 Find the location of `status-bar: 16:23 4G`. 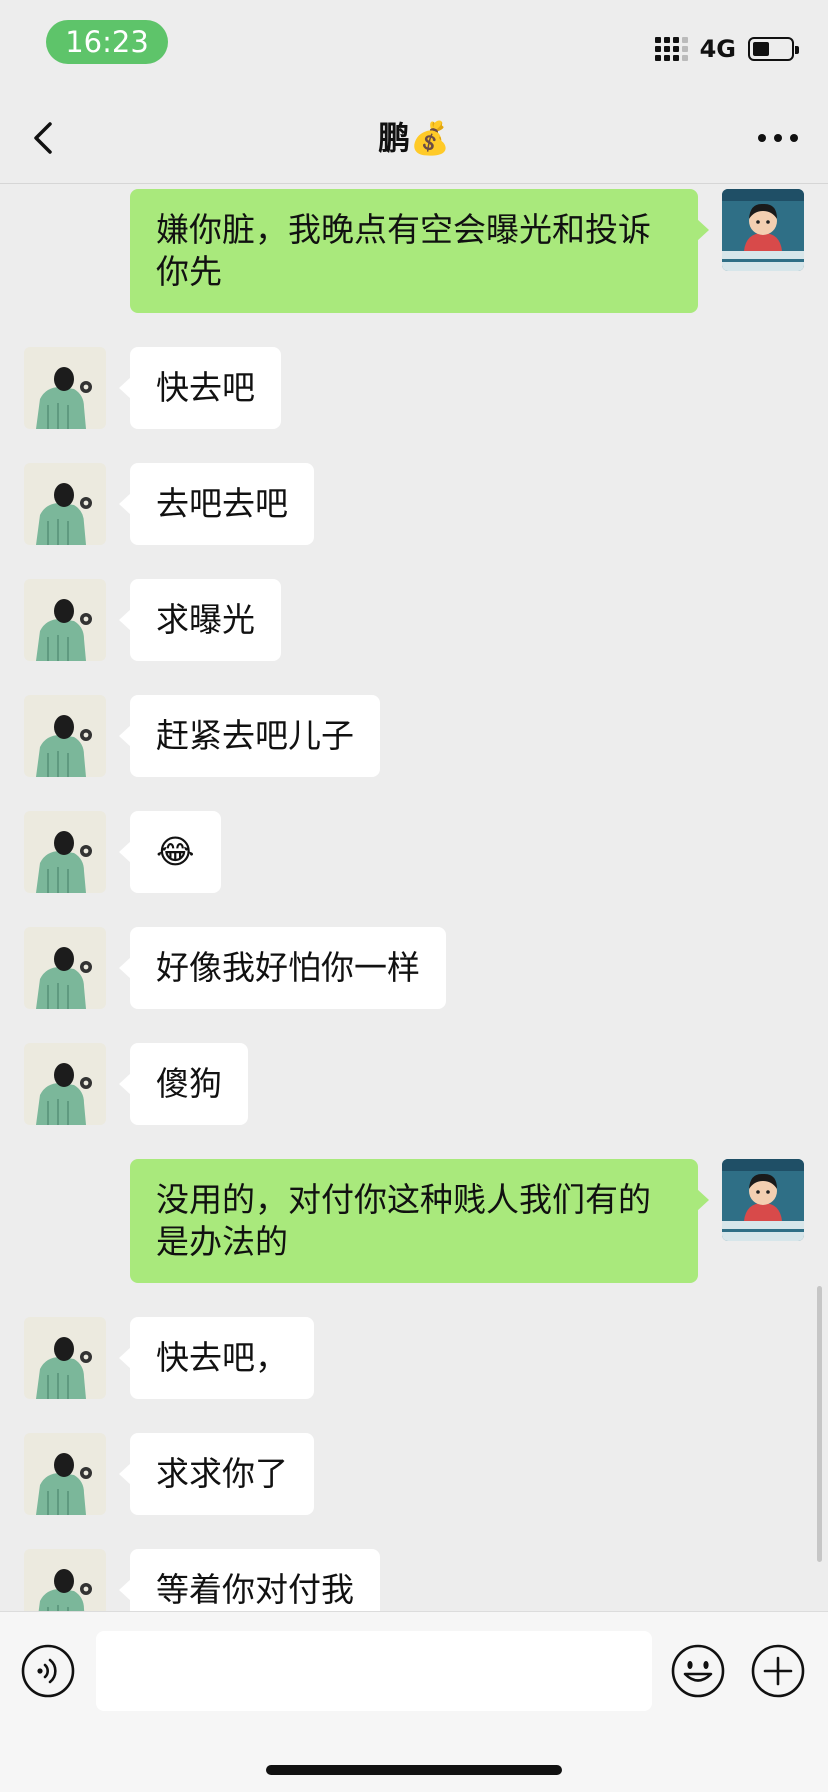

status-bar: 16:23 4G is located at coordinates (414, 46).